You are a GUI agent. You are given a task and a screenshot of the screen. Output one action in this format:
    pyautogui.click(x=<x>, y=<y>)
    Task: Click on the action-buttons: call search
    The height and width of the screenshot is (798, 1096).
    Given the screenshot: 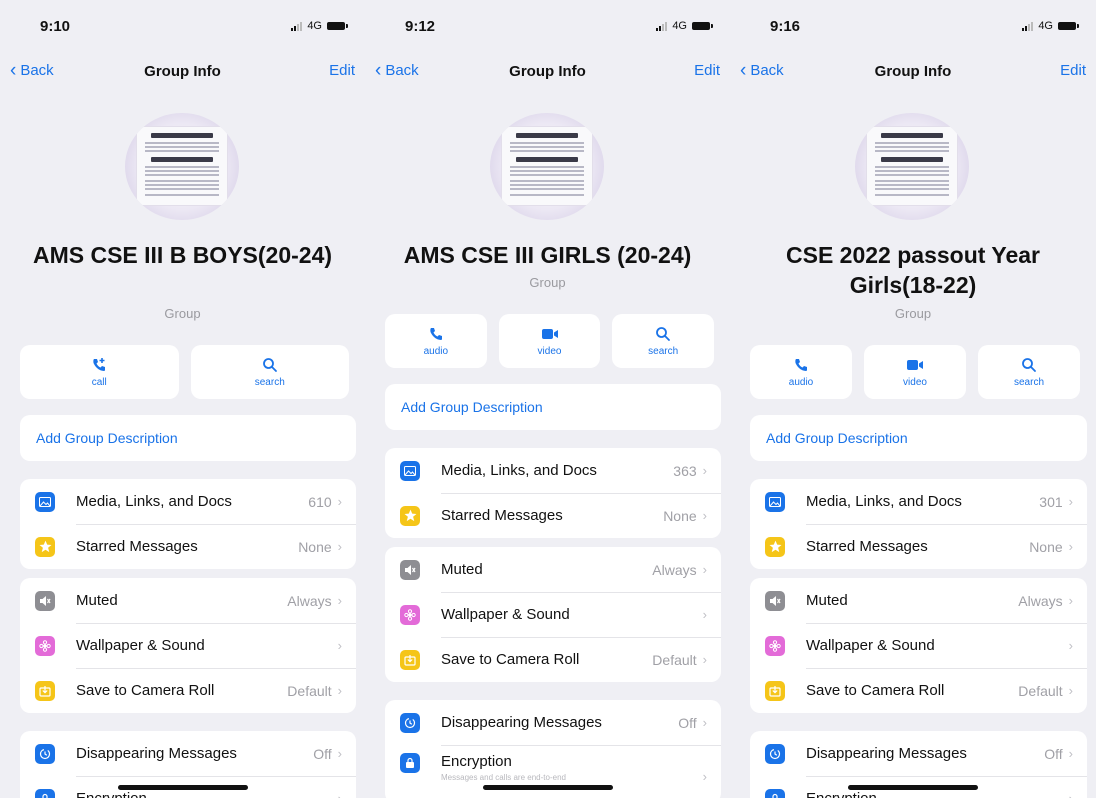 What is the action you would take?
    pyautogui.click(x=184, y=372)
    